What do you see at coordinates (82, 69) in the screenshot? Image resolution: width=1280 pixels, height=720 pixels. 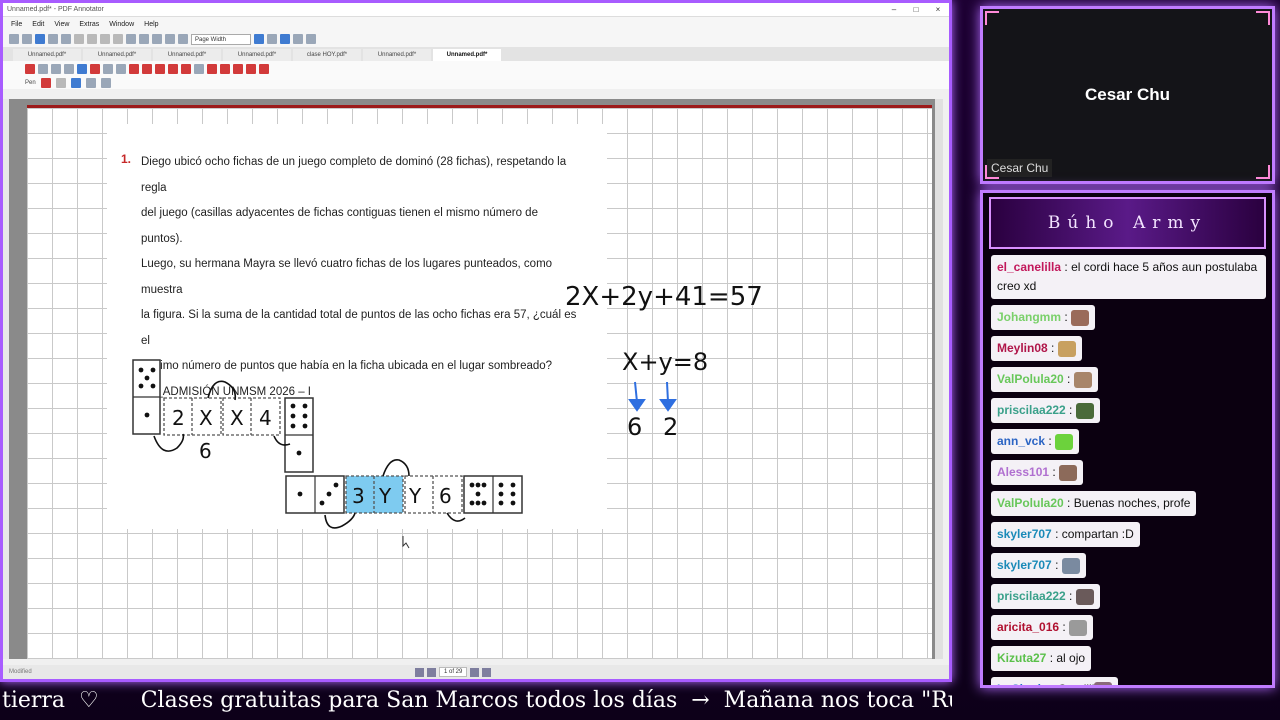 I see `pen-tool-icon` at bounding box center [82, 69].